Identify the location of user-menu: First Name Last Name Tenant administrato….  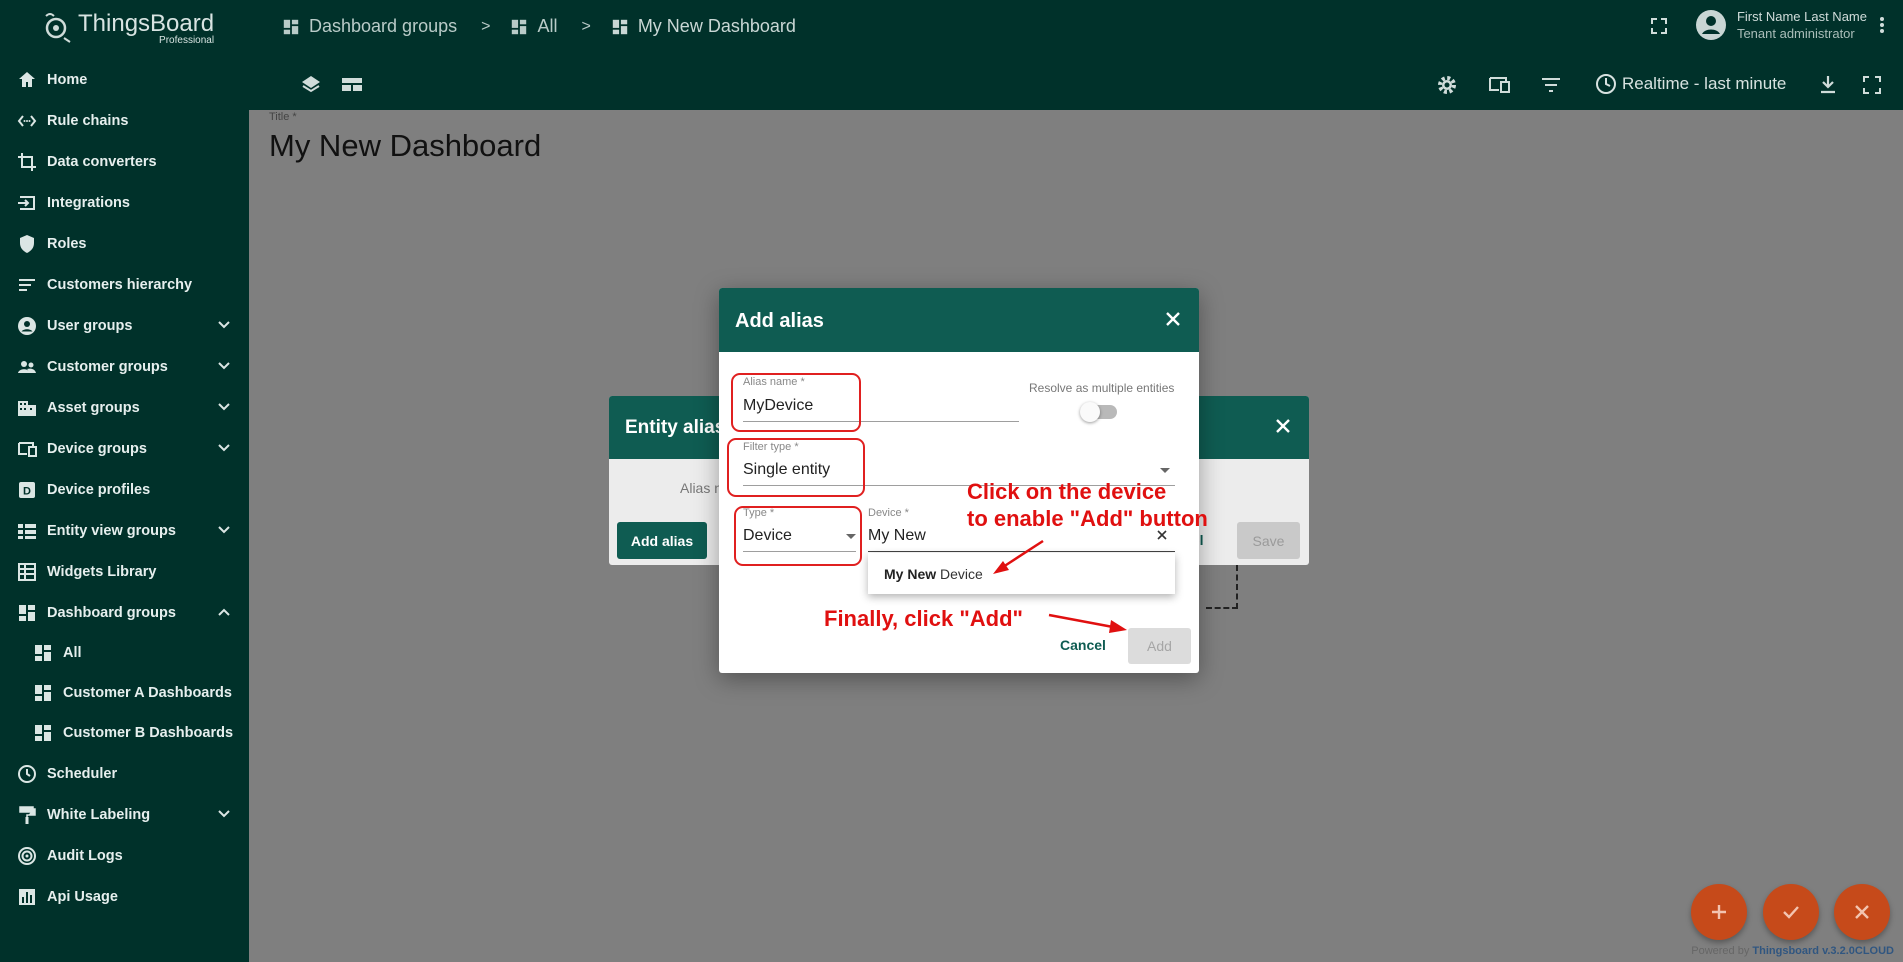
(1790, 25).